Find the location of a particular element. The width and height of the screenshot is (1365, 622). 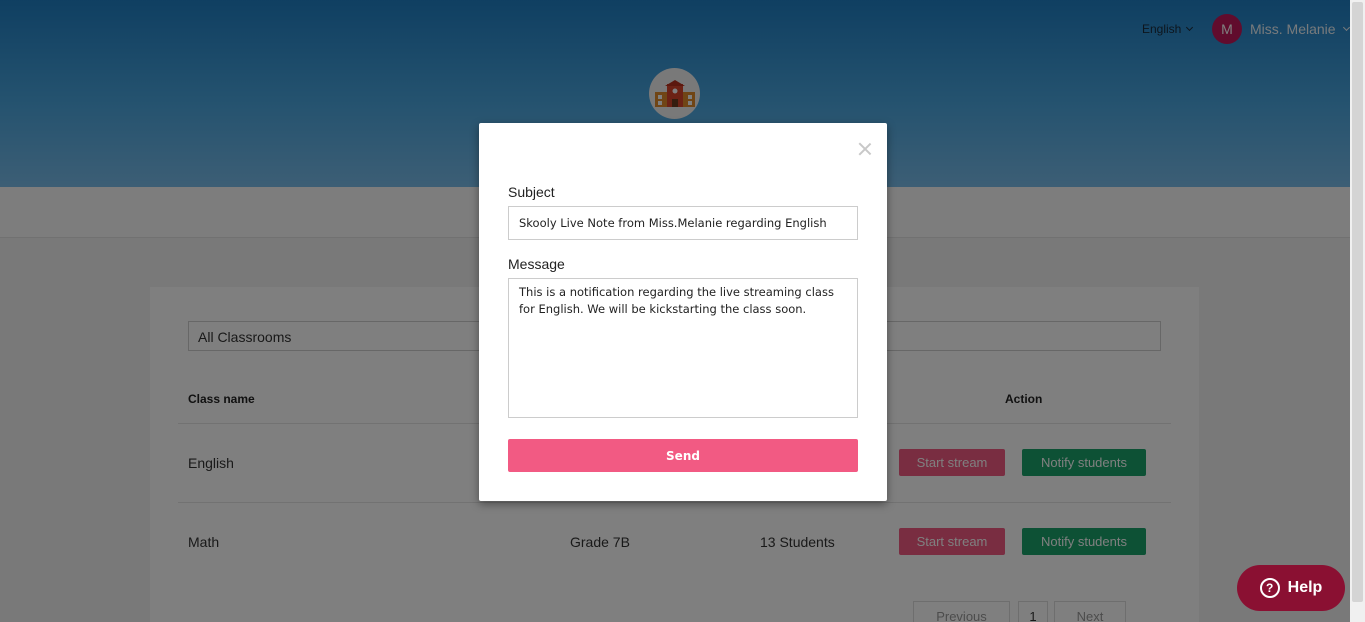

help-question-icon: ? is located at coordinates (1269, 588).